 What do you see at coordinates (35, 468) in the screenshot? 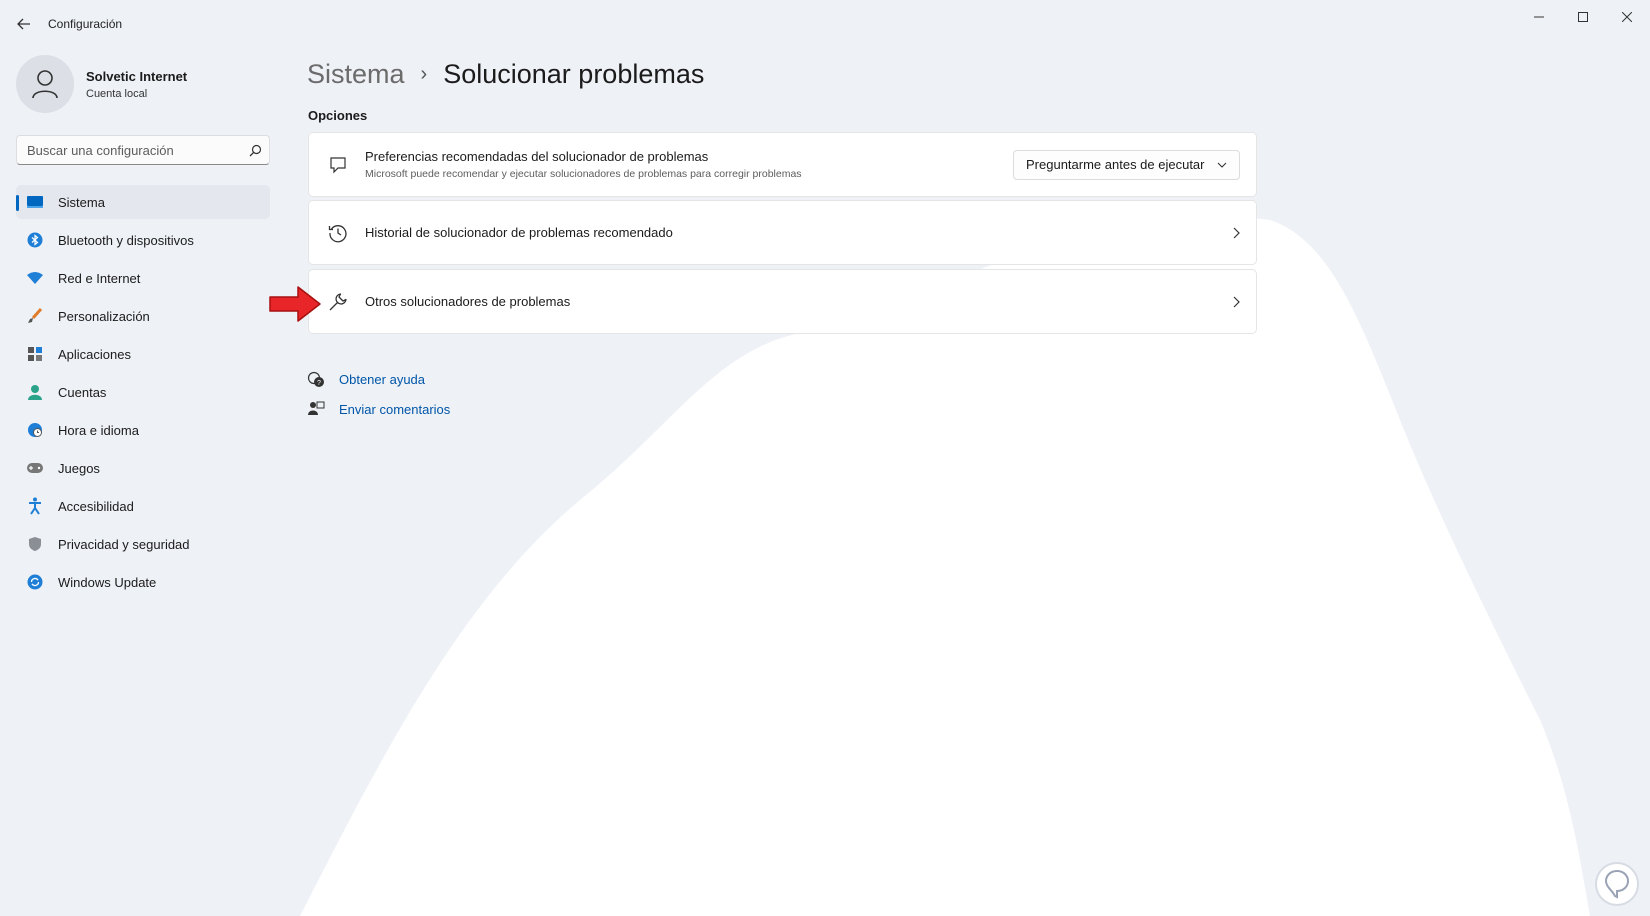
I see `gamepad-icon` at bounding box center [35, 468].